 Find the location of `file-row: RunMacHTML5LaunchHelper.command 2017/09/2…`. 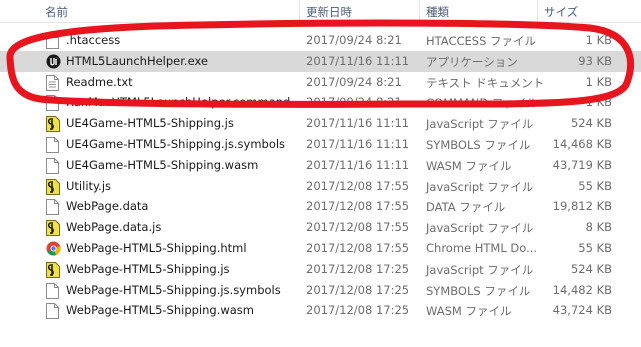

file-row: RunMacHTML5LaunchHelper.command 2017/09/2… is located at coordinates (320, 102).